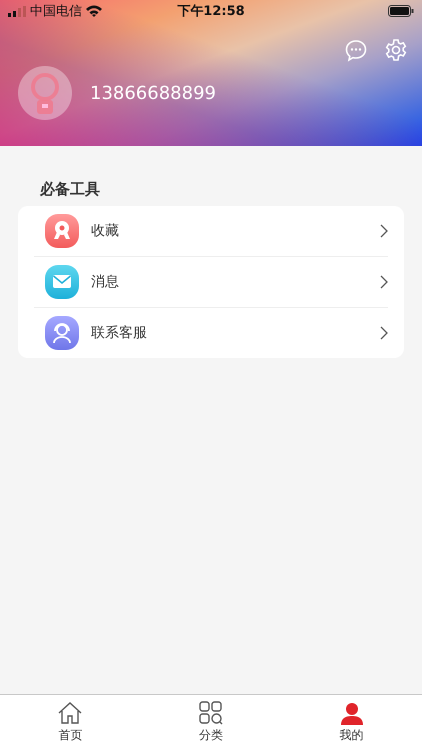  What do you see at coordinates (17, 11) in the screenshot?
I see `signal-icon` at bounding box center [17, 11].